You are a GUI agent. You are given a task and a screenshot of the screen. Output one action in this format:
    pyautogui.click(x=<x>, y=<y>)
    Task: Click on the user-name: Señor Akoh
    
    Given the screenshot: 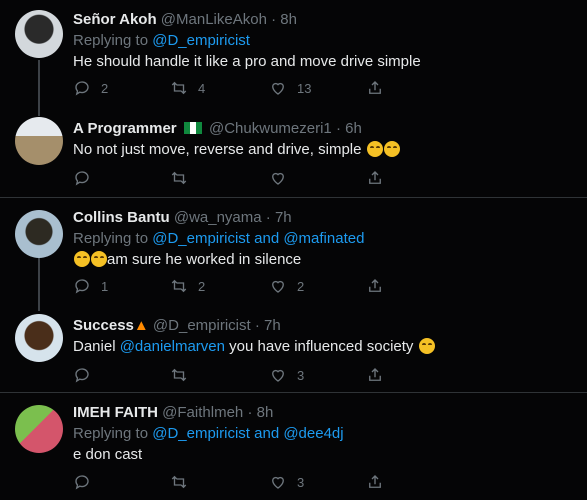 What is the action you would take?
    pyautogui.click(x=115, y=19)
    